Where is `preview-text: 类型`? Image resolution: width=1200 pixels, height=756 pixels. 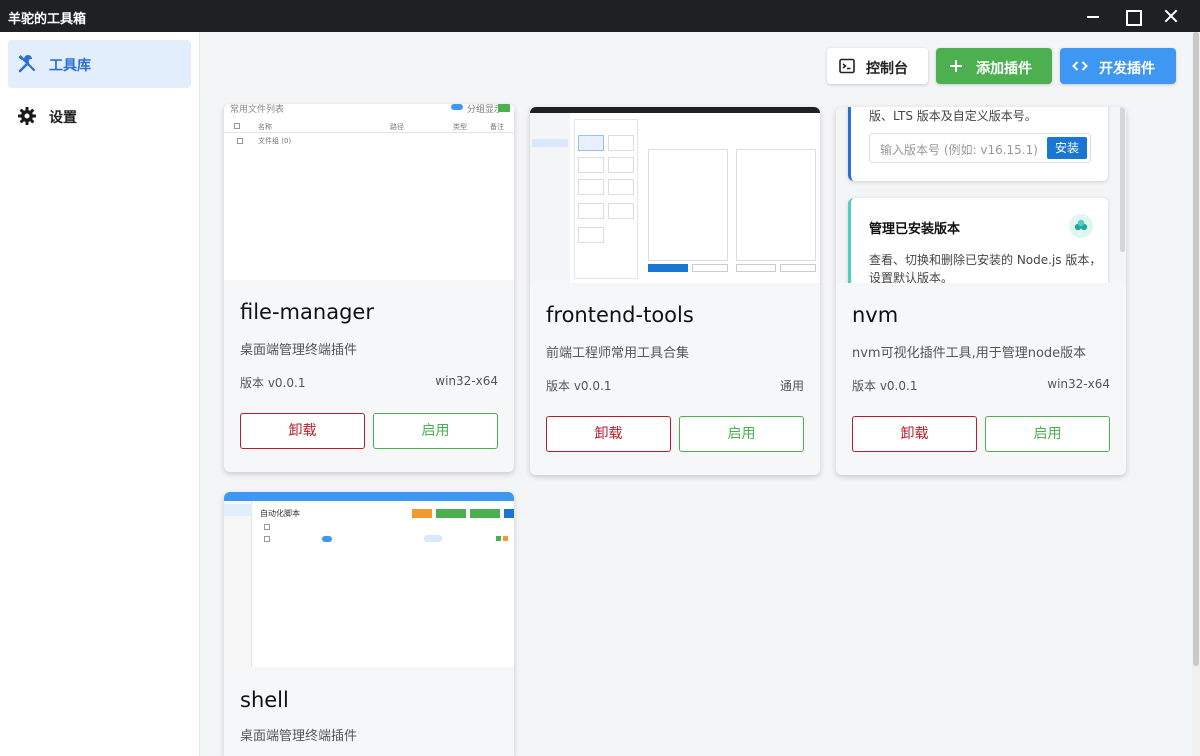 preview-text: 类型 is located at coordinates (460, 127).